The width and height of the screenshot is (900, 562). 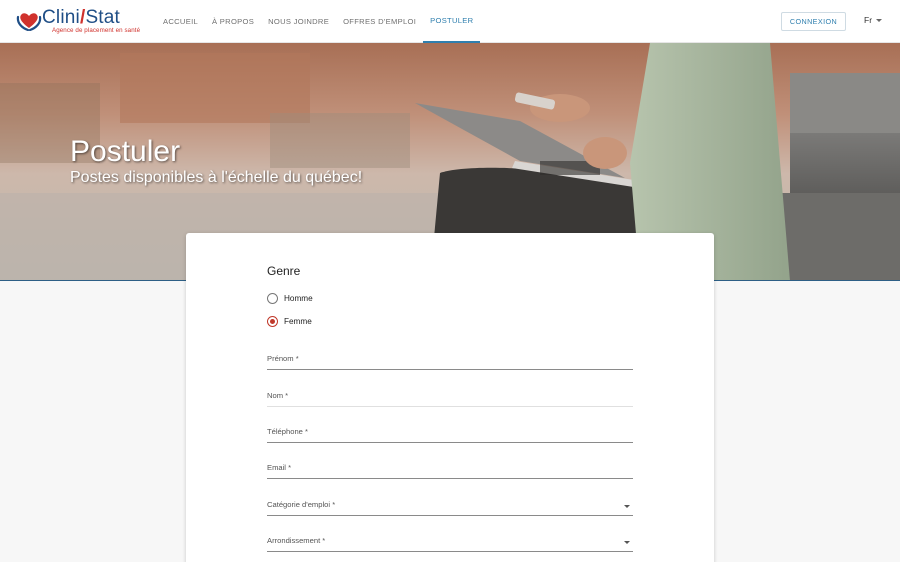 I want to click on prenom-field: Prénom *, so click(x=450, y=361).